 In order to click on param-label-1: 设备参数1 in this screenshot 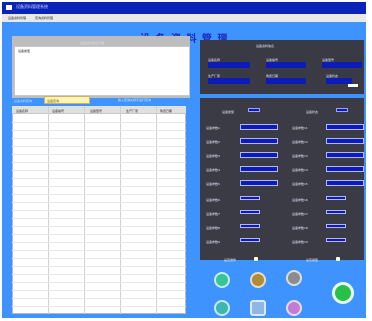, I will do `click(213, 128)`.